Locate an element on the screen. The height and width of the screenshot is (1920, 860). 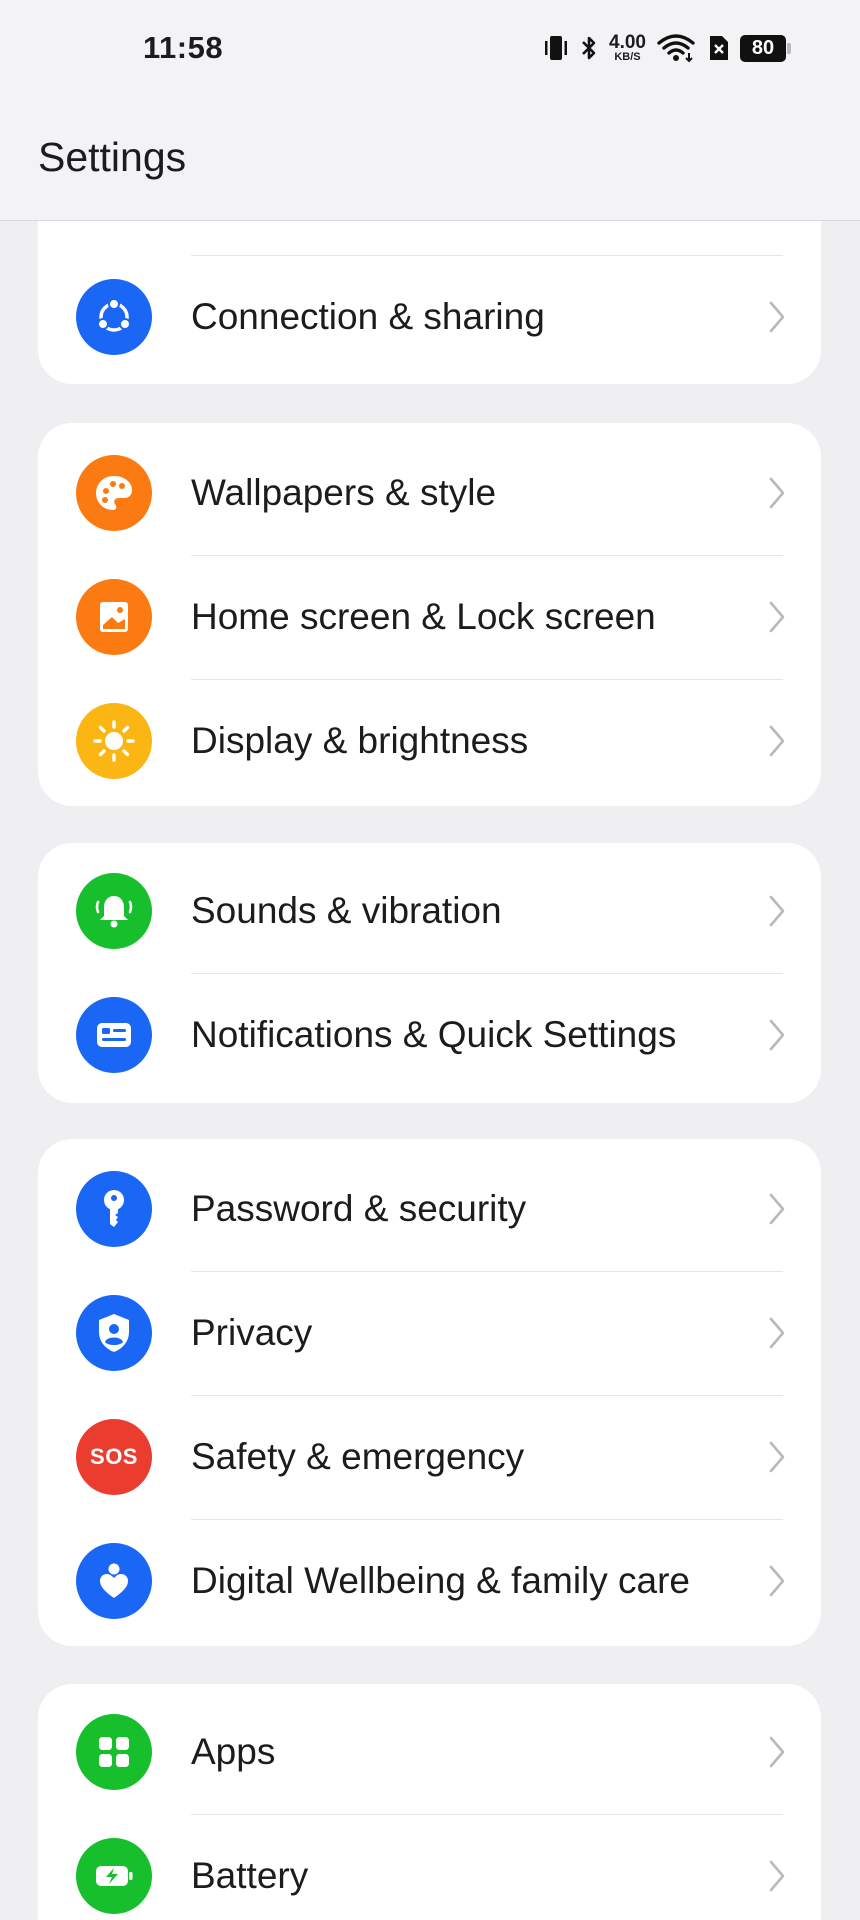
settings-item-display-brightness: Display & brightness is located at coordinates (429, 741).